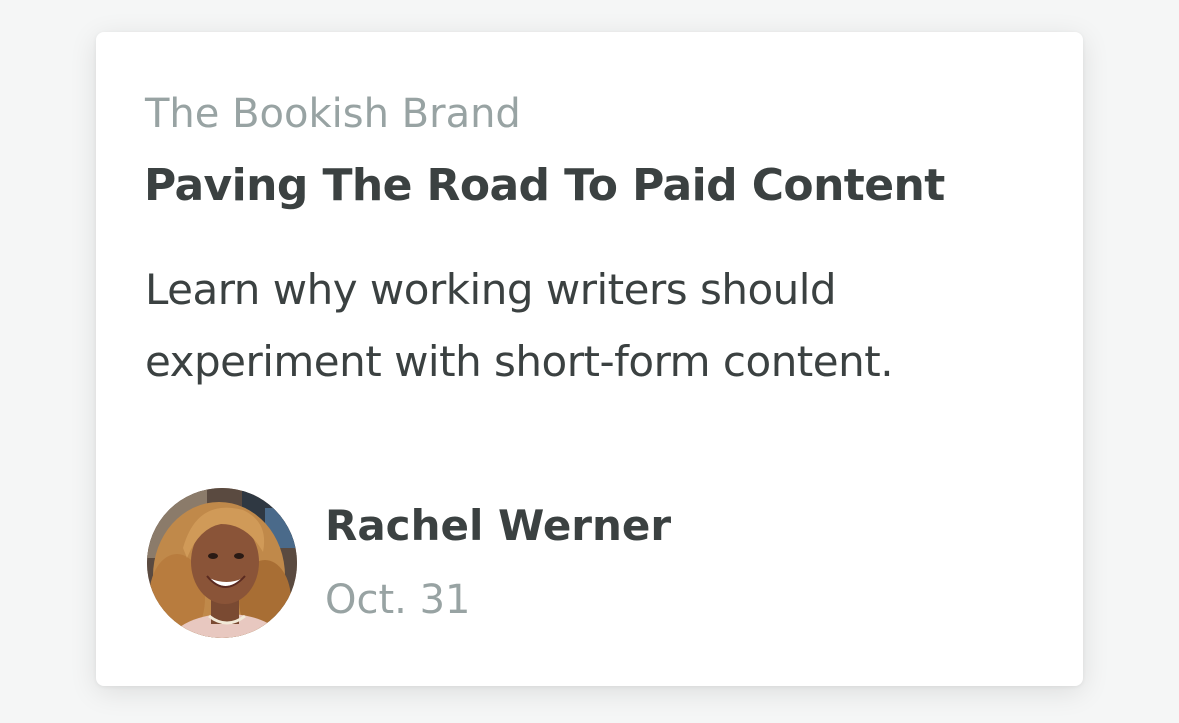 This screenshot has width=1179, height=723. Describe the element at coordinates (398, 600) in the screenshot. I see `post-date: Oct. 31` at that location.